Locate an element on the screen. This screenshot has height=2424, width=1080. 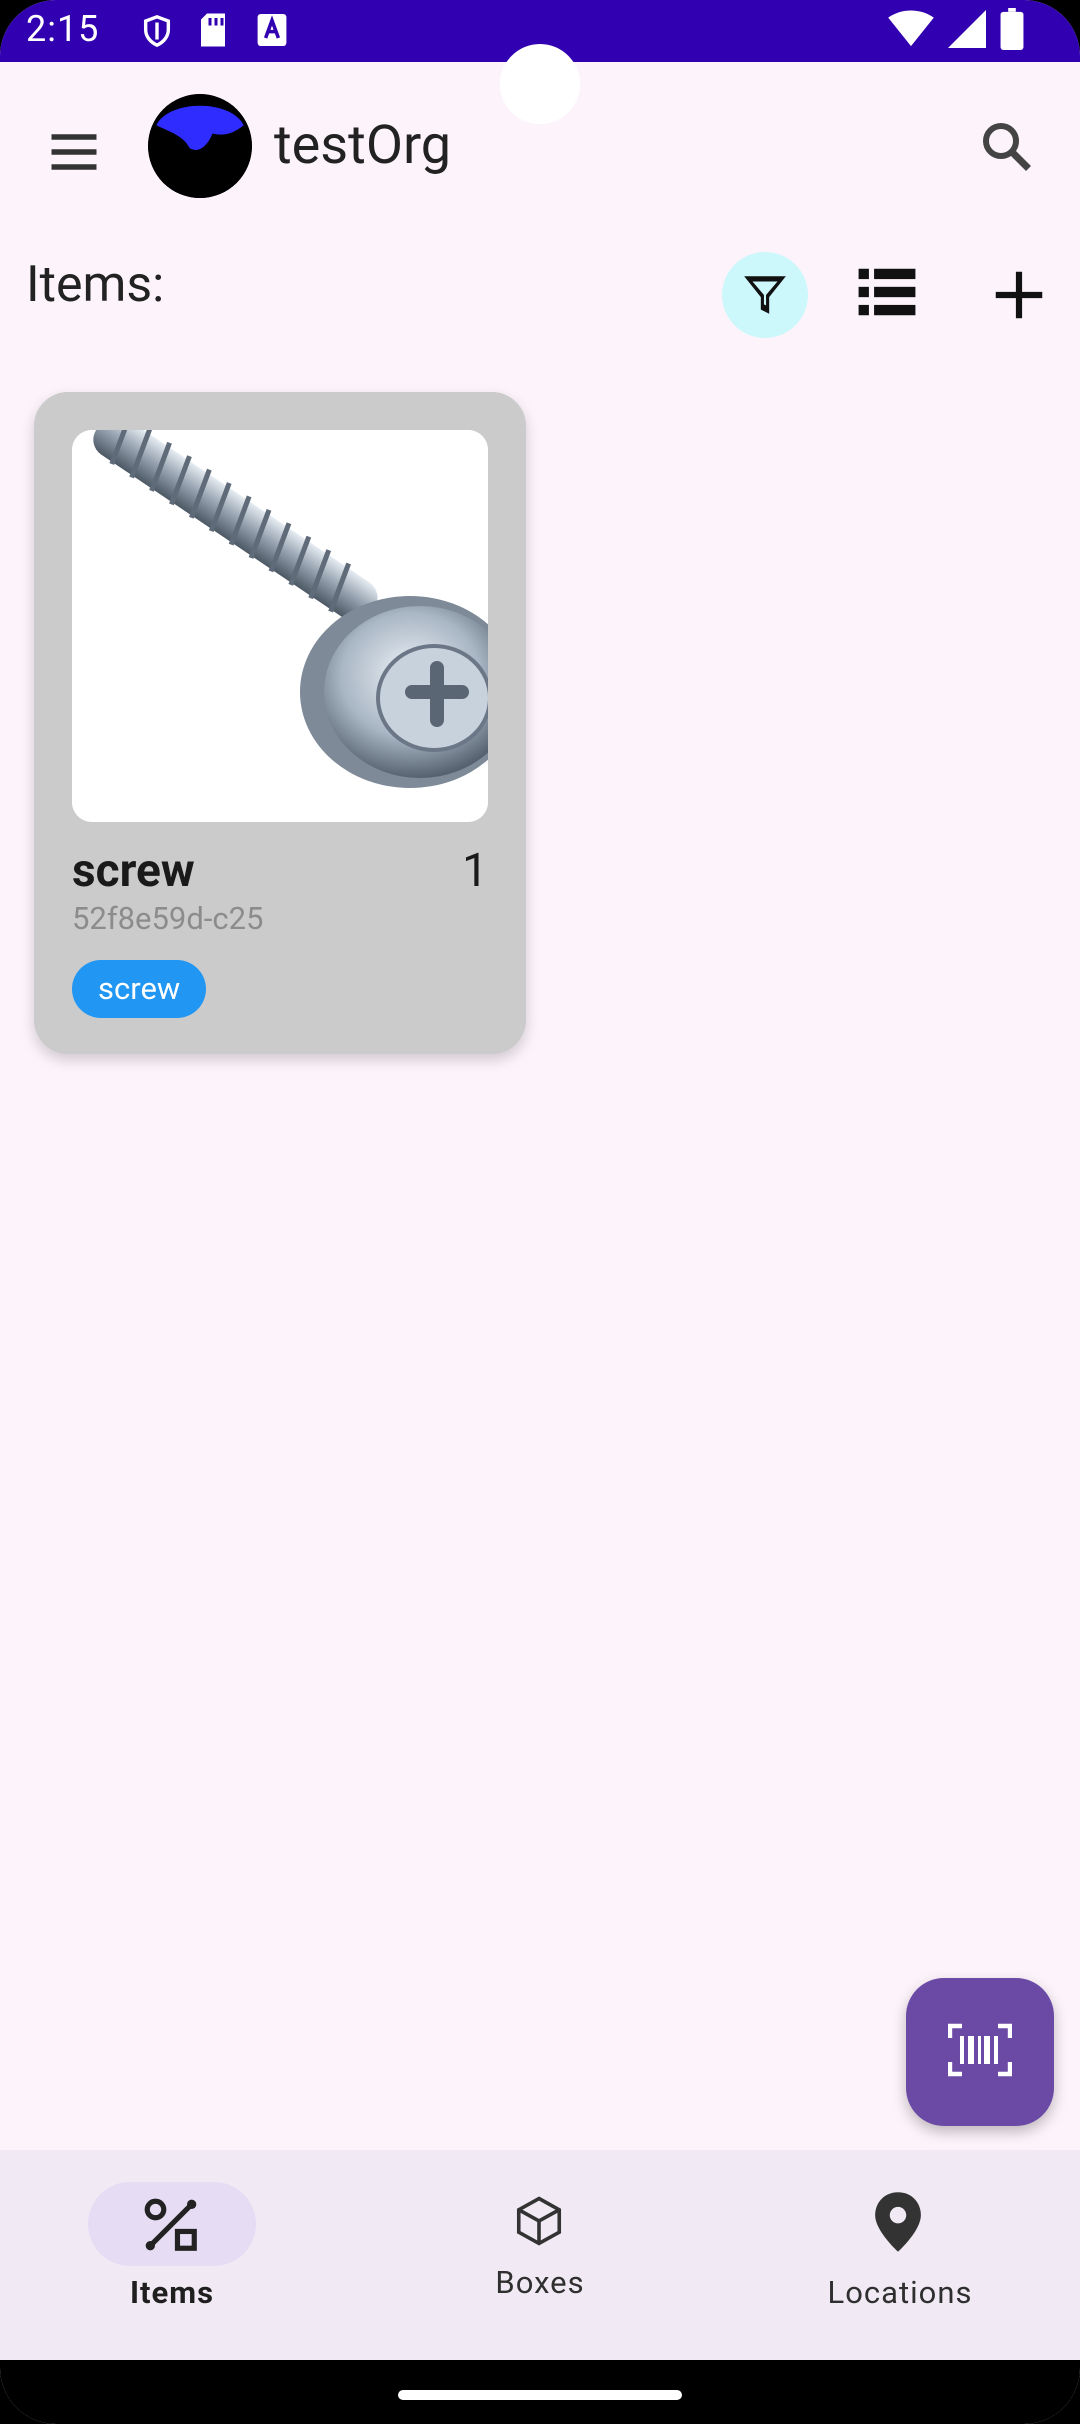
home-gesture-bar is located at coordinates (540, 2395).